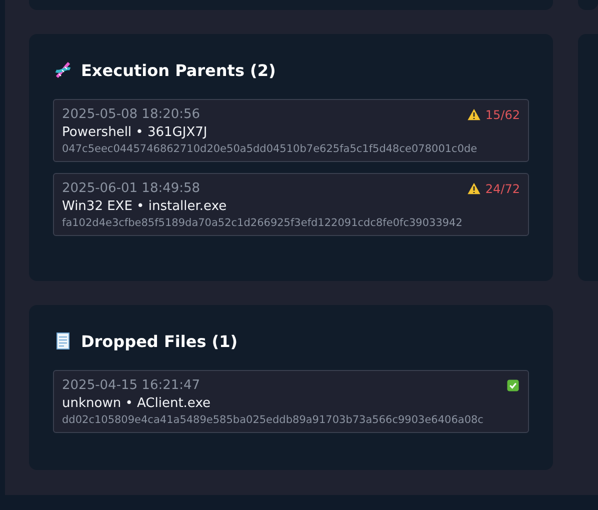  What do you see at coordinates (131, 114) in the screenshot?
I see `timestamp: 2025-05-08 18:20:56` at bounding box center [131, 114].